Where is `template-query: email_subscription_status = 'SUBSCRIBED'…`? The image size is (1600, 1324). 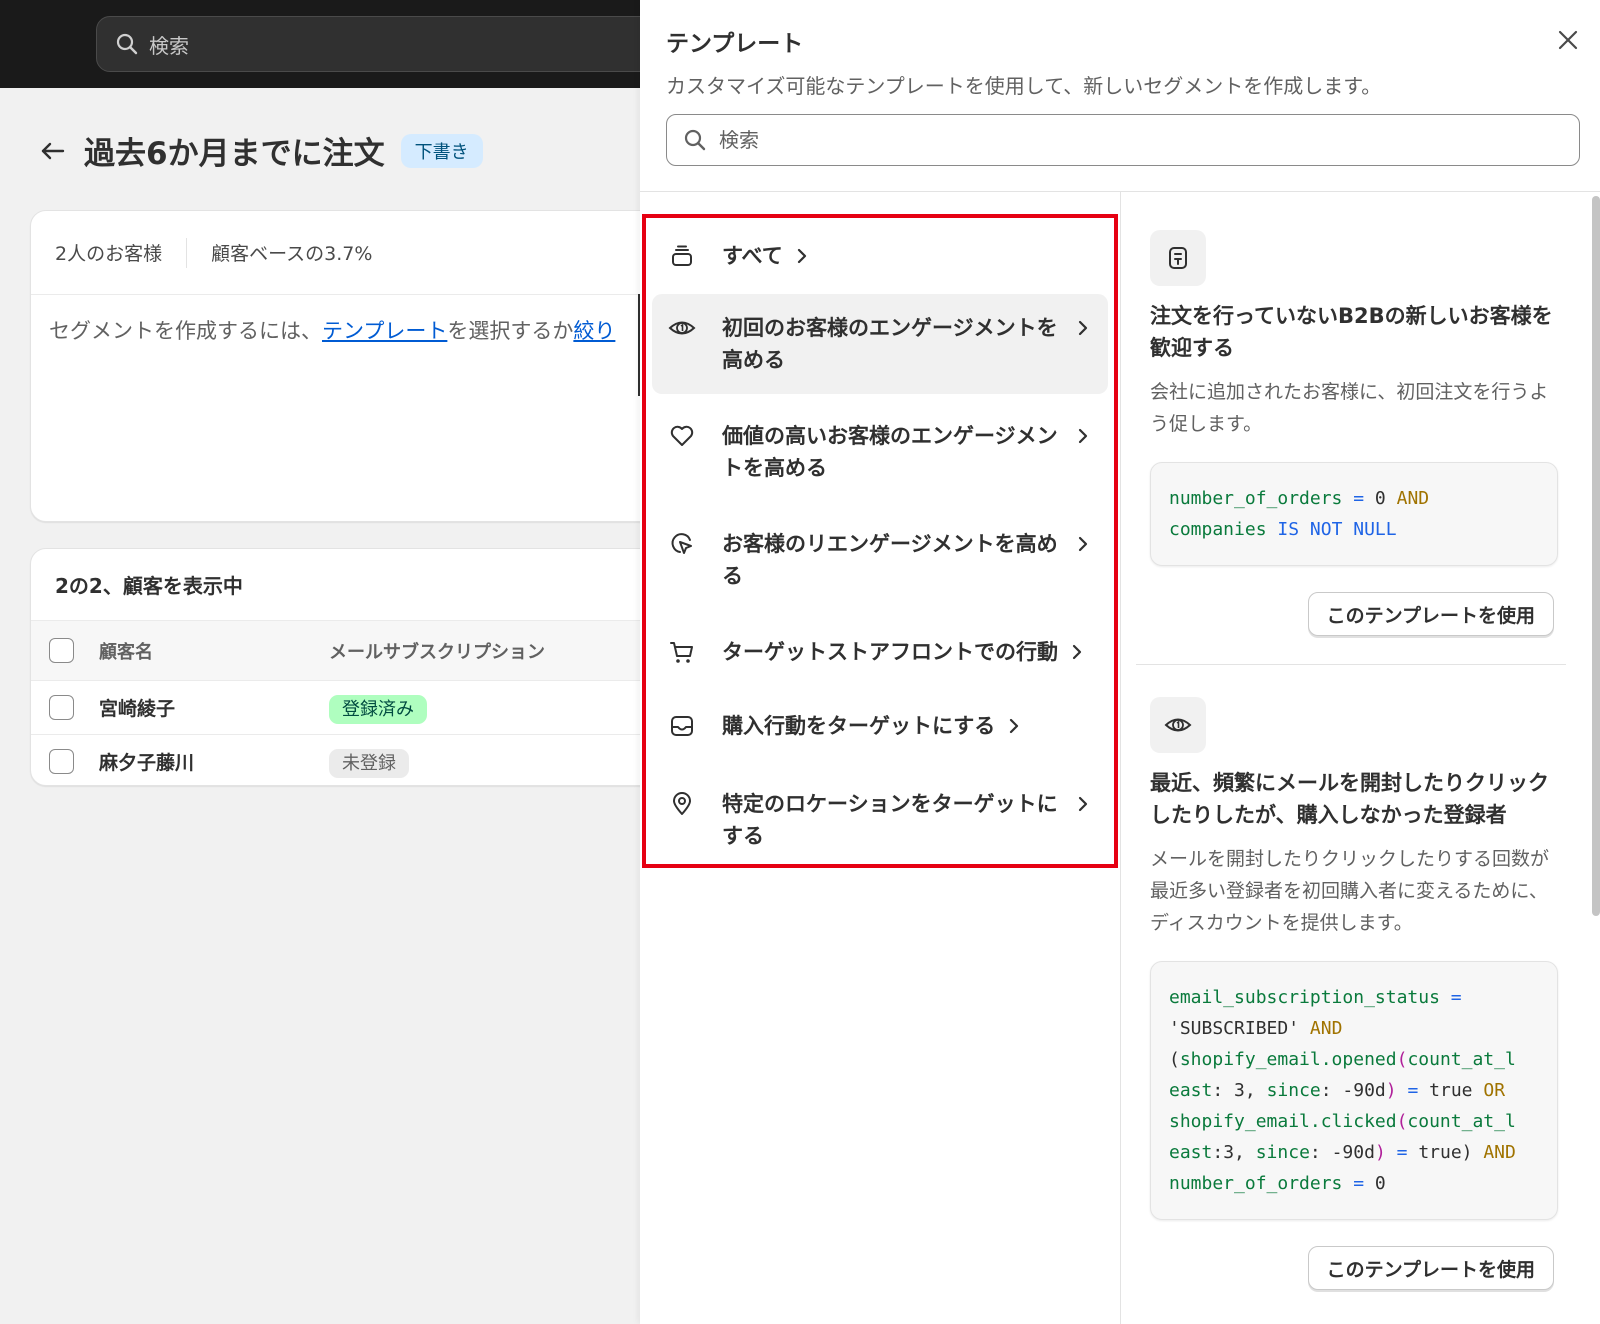 template-query: email_subscription_status = 'SUBSCRIBED'… is located at coordinates (1354, 1090).